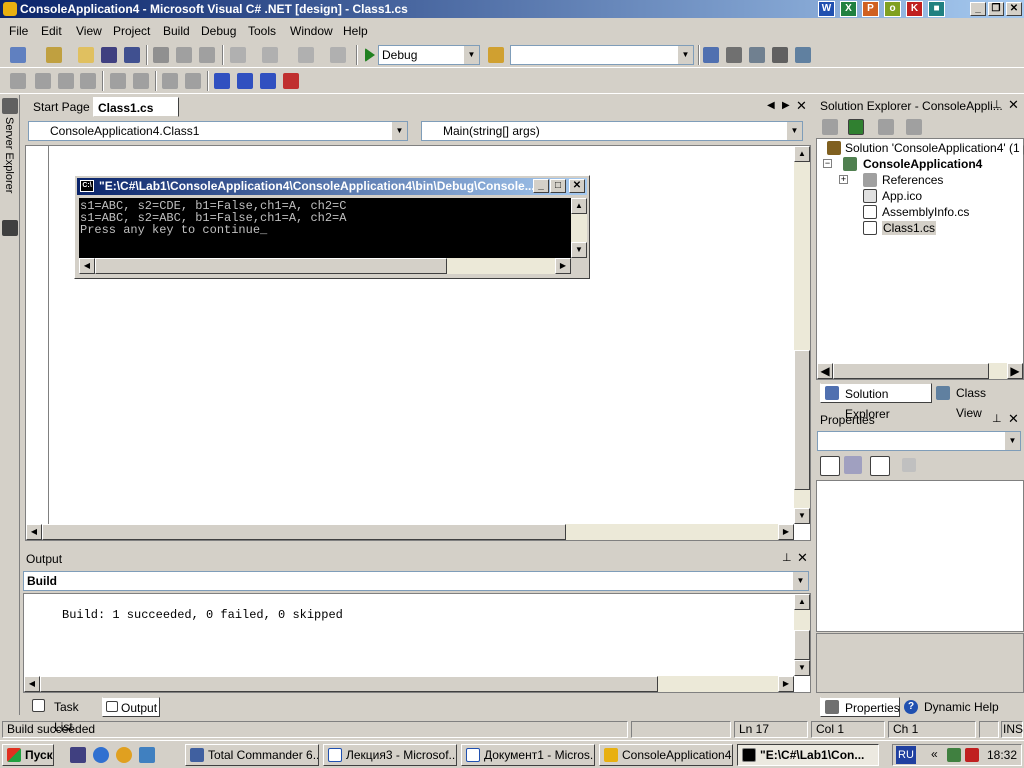 This screenshot has width=1024, height=768. What do you see at coordinates (934, 754) in the screenshot?
I see `tray-expand-icon: «` at bounding box center [934, 754].